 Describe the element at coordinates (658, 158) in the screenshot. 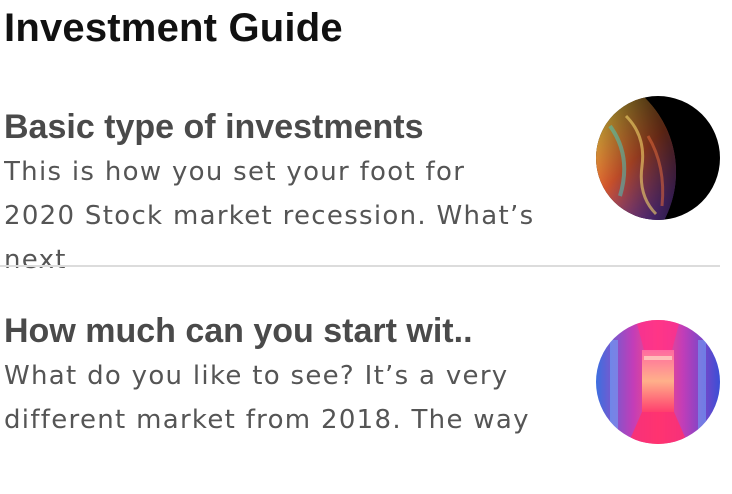

I see `planet-image` at that location.